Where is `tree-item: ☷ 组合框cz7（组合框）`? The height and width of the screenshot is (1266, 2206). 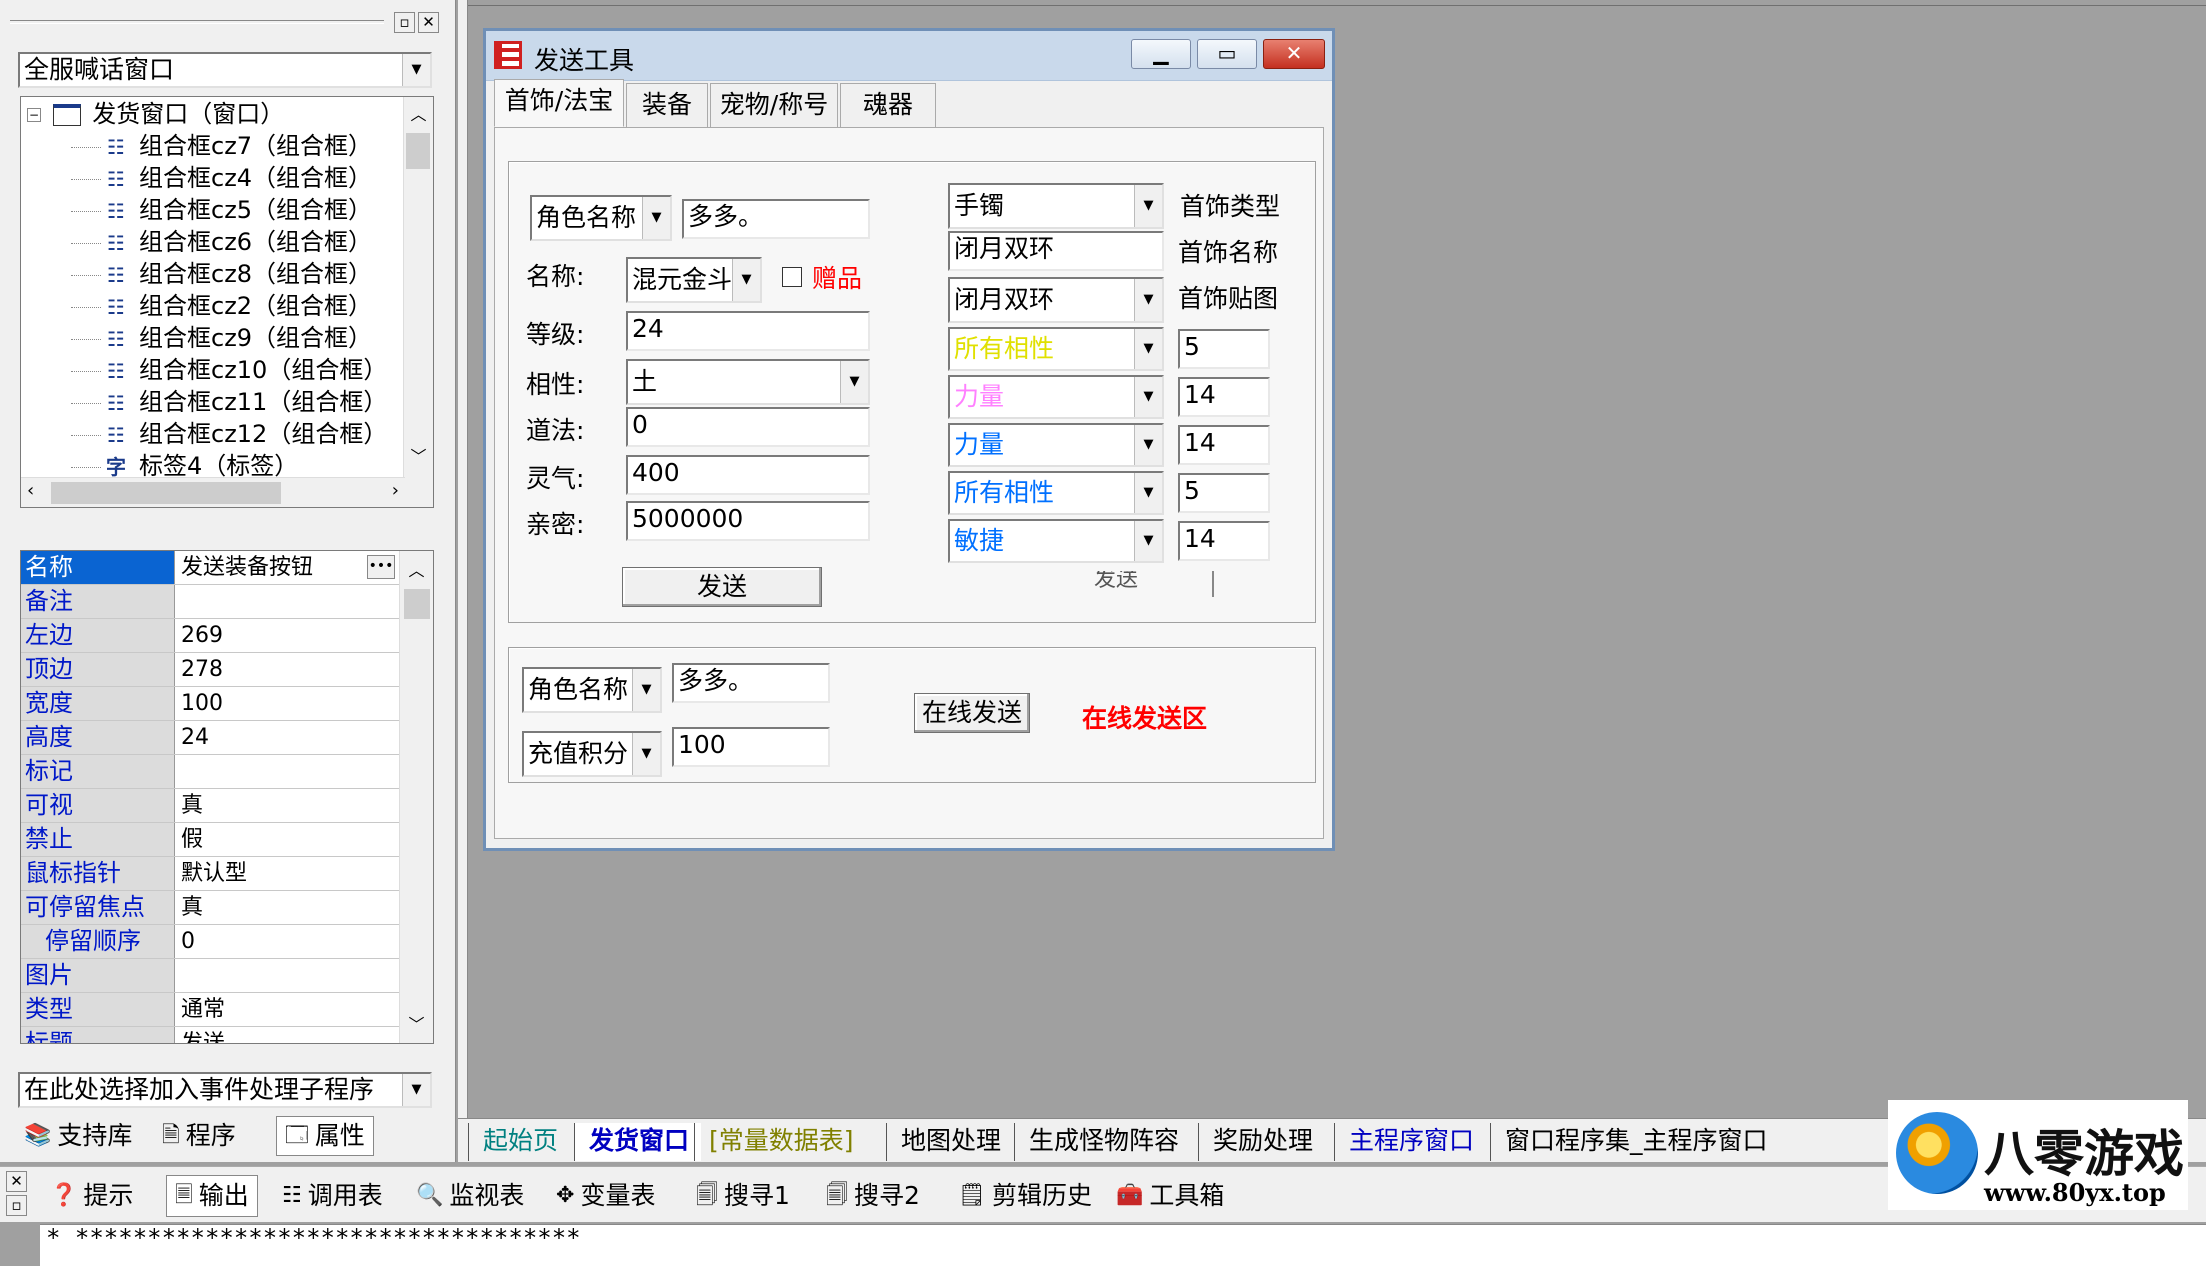 tree-item: ☷ 组合框cz7（组合框） is located at coordinates (221, 146).